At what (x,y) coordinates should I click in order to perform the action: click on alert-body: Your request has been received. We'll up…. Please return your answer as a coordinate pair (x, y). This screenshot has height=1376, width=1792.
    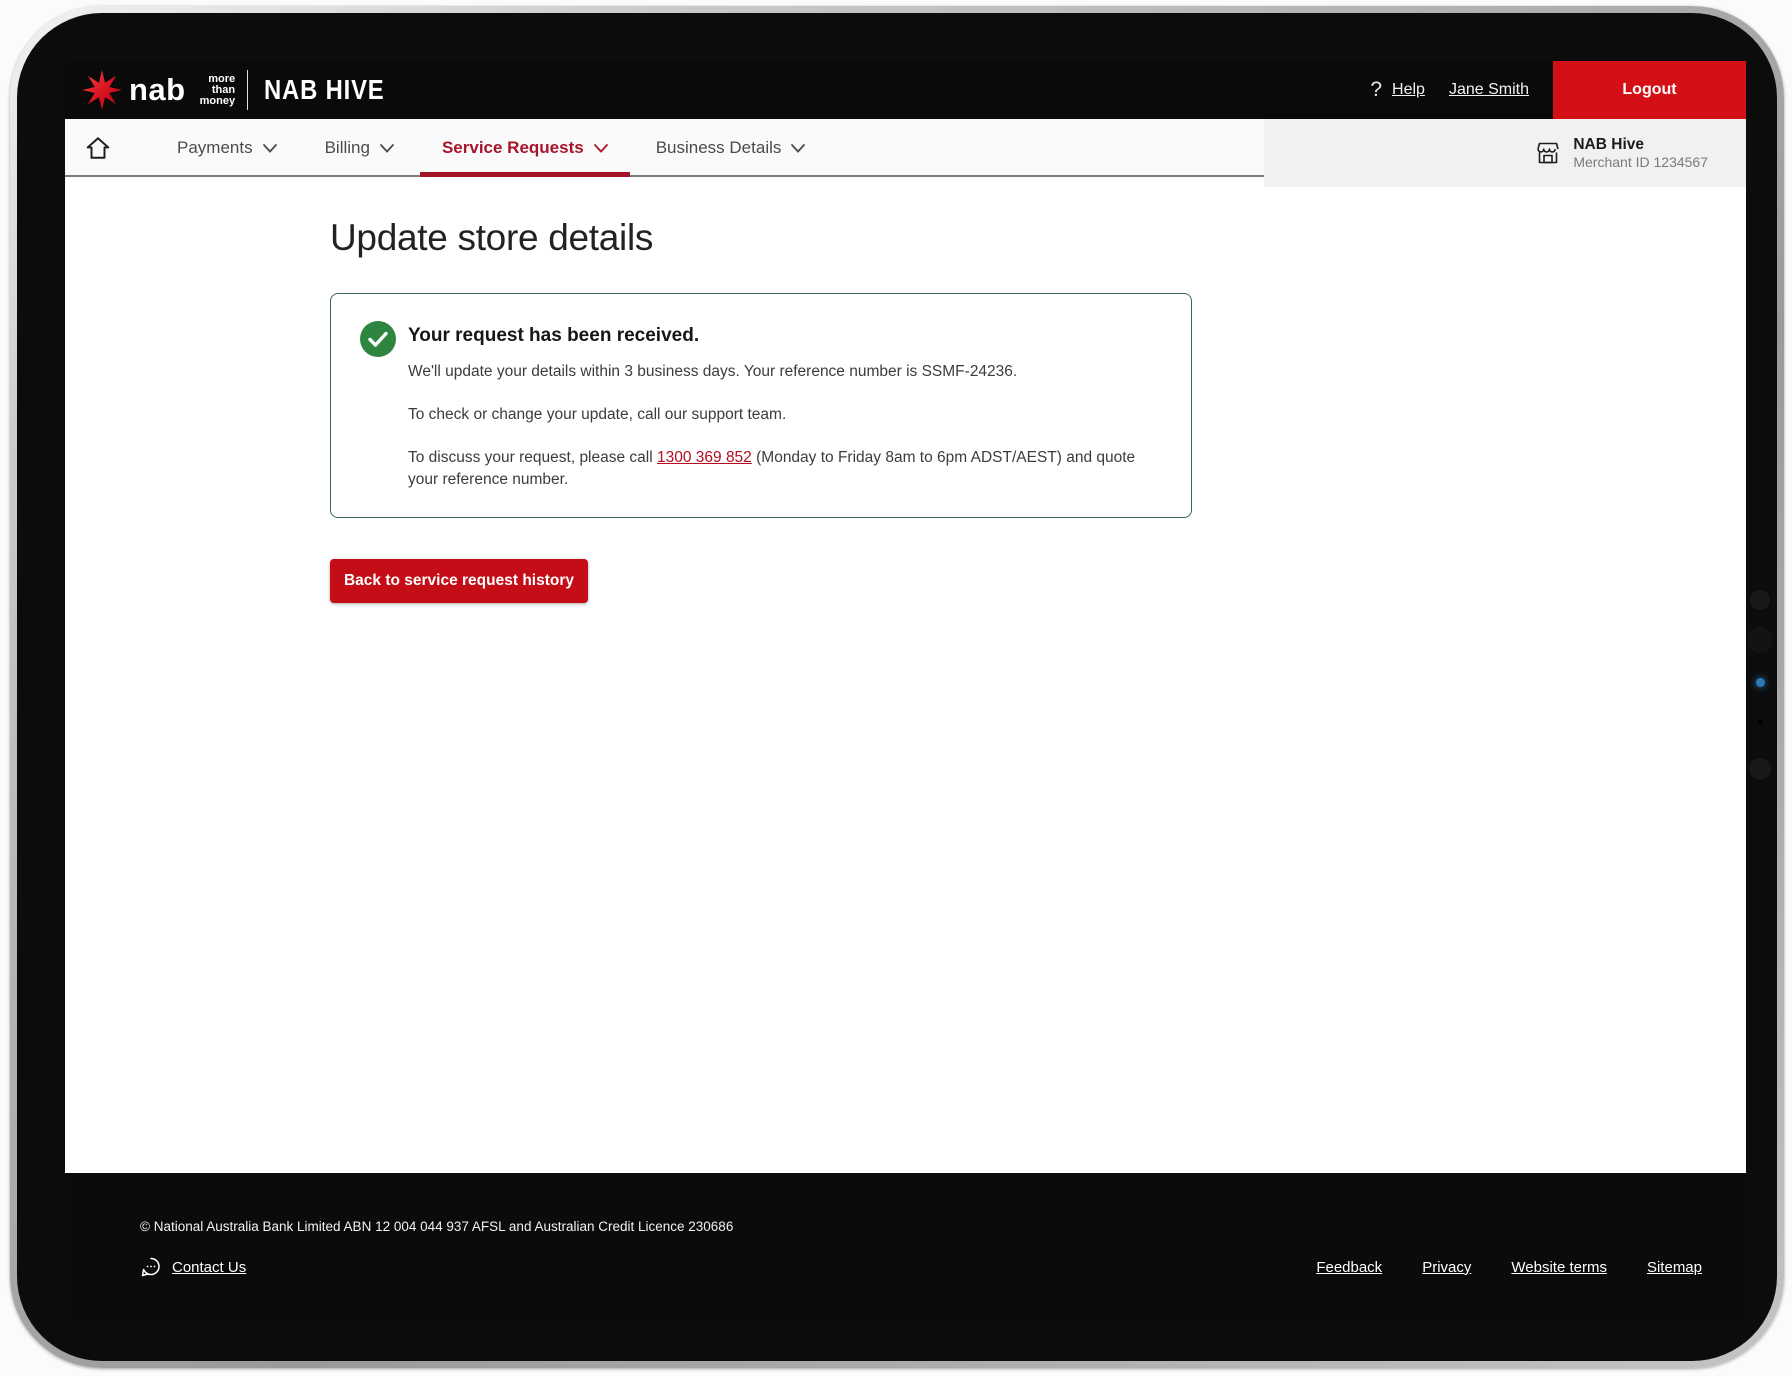
    Looking at the image, I should click on (784, 405).